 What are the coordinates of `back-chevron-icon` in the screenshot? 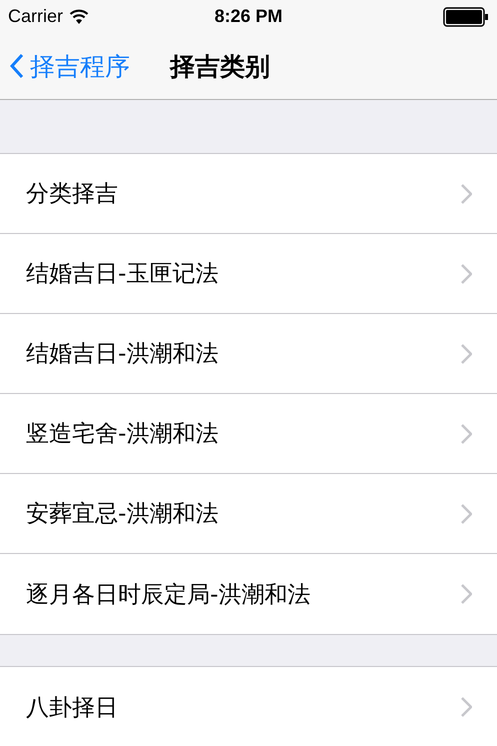 It's located at (17, 66).